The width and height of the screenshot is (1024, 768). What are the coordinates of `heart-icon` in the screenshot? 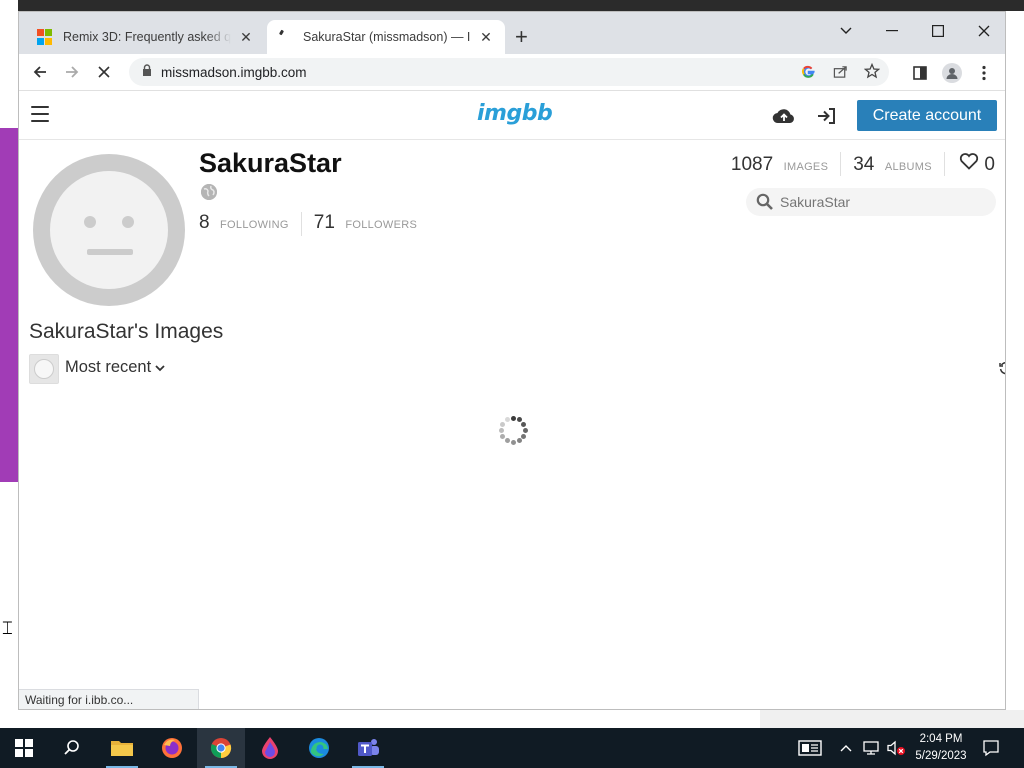 It's located at (972, 164).